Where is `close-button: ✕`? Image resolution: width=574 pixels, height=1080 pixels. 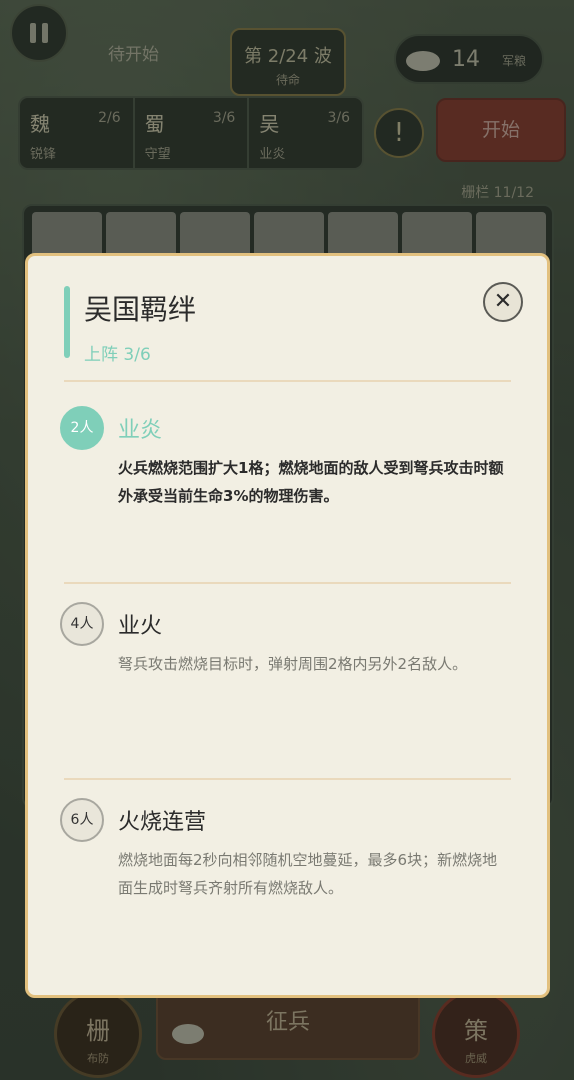
close-button: ✕ is located at coordinates (503, 302).